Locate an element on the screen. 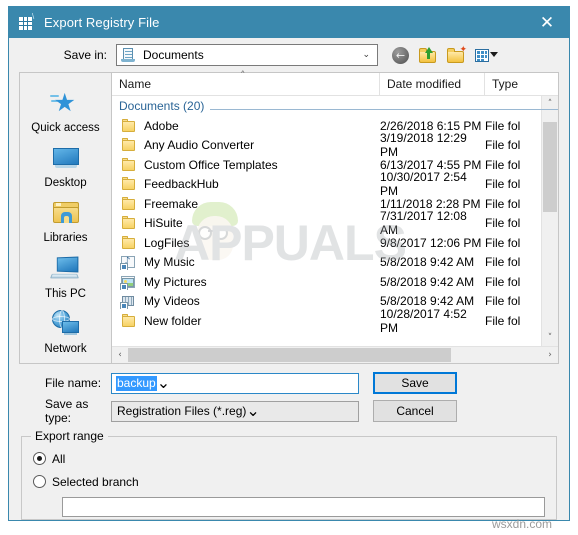 The width and height of the screenshot is (578, 535). scroll-right-button: › is located at coordinates (550, 355).